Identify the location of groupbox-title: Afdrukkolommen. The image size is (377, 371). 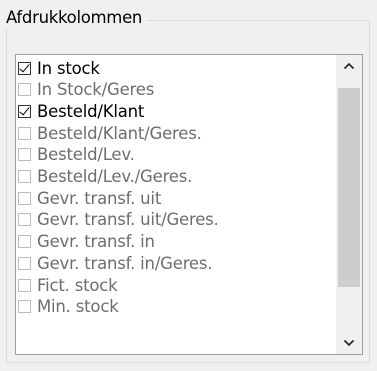
(76, 18).